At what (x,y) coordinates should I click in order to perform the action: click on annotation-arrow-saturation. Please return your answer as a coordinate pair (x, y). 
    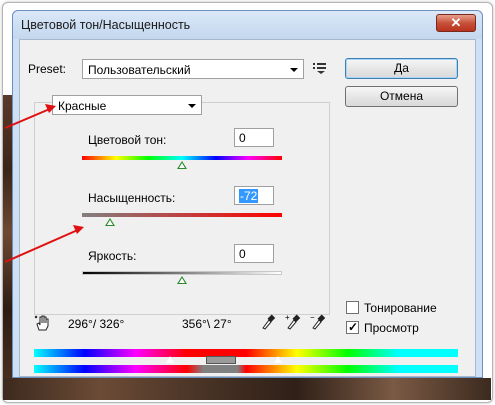
    Looking at the image, I should click on (42, 245).